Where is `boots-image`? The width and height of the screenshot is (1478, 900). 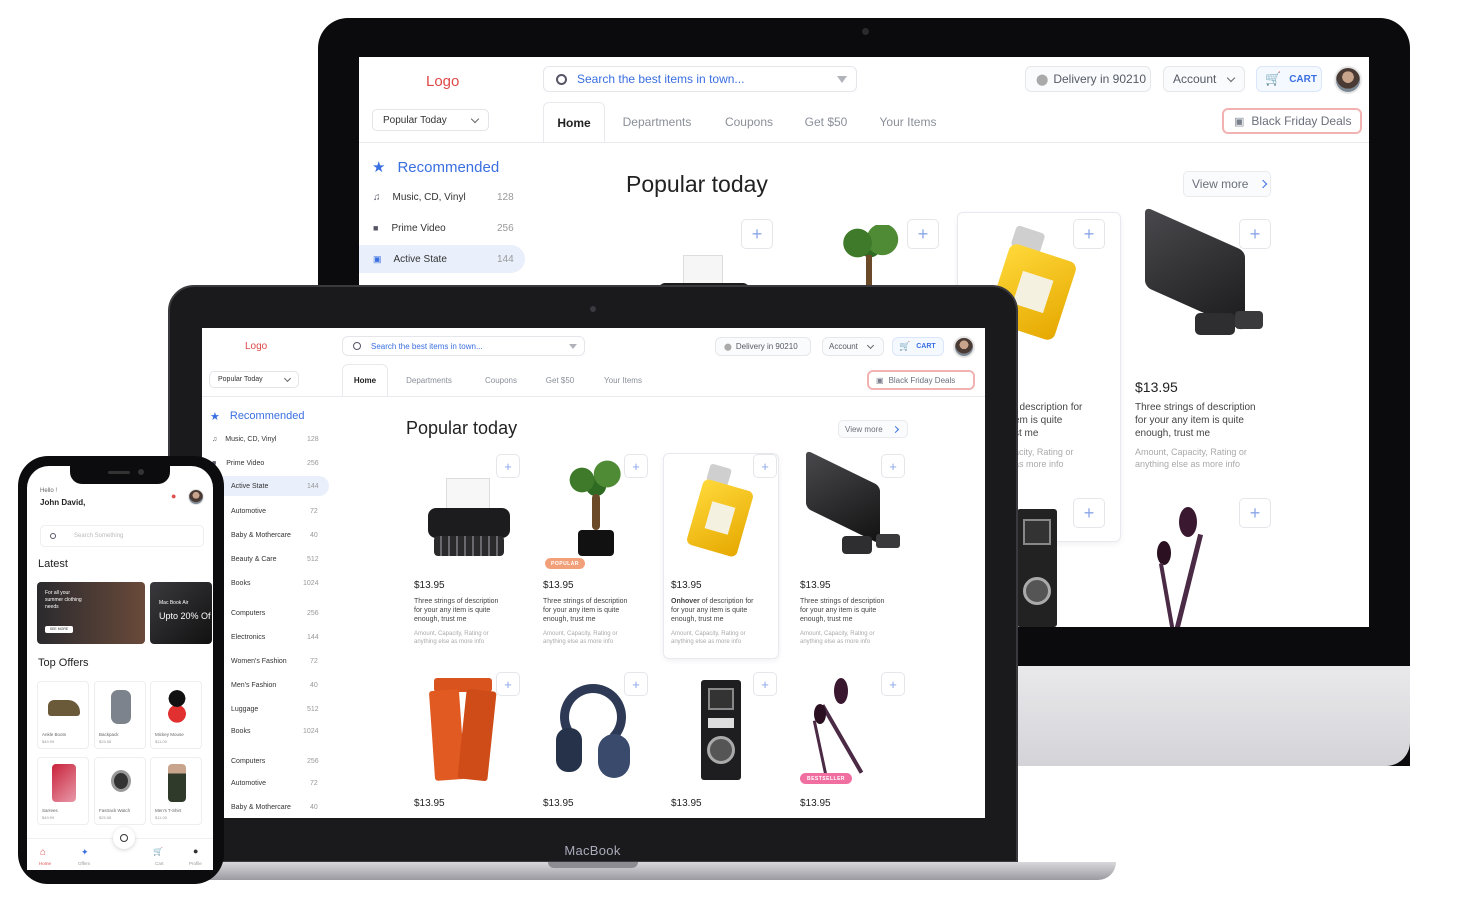 boots-image is located at coordinates (64, 708).